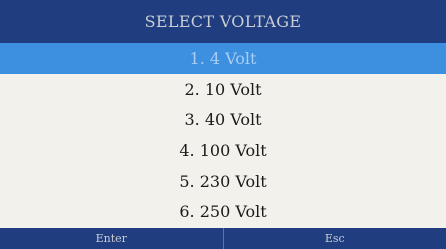  I want to click on softkey-bar: Enter Esc, so click(223, 238).